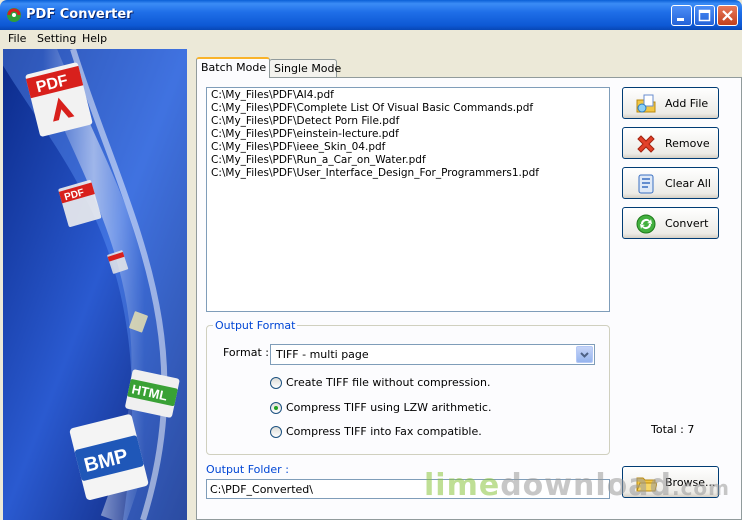 The image size is (742, 520). I want to click on chevron-down-icon, so click(584, 355).